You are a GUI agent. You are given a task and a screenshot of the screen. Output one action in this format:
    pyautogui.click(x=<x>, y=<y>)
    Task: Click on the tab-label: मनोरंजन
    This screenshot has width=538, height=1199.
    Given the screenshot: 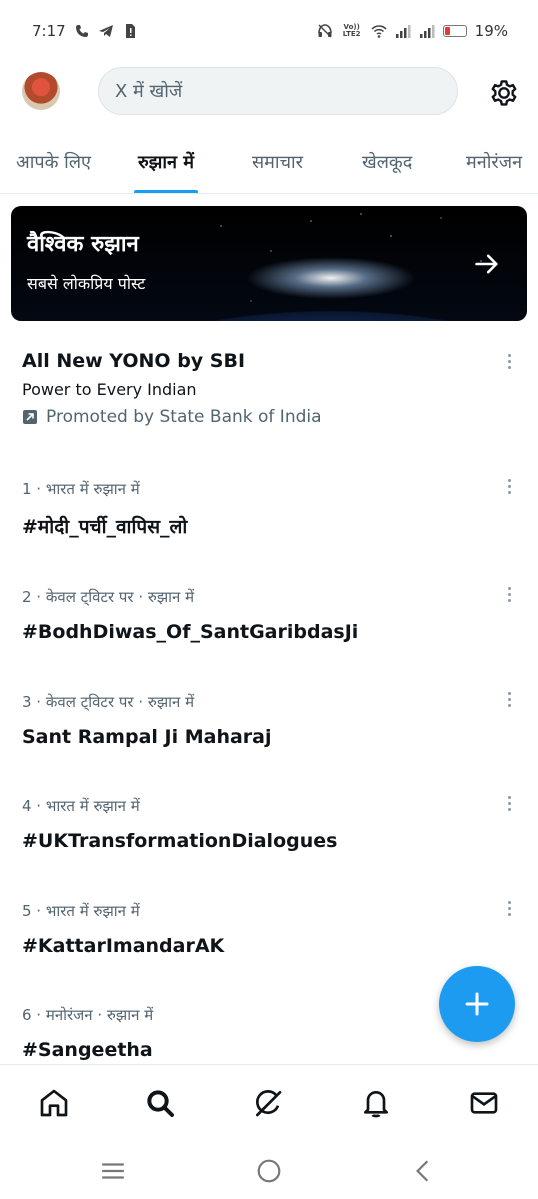 What is the action you would take?
    pyautogui.click(x=494, y=162)
    